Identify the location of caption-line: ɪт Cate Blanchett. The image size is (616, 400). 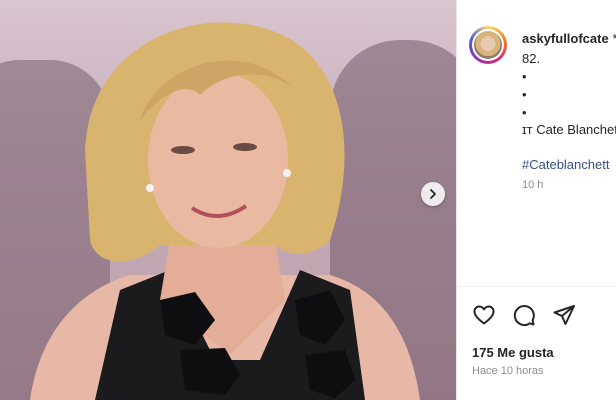
(569, 129).